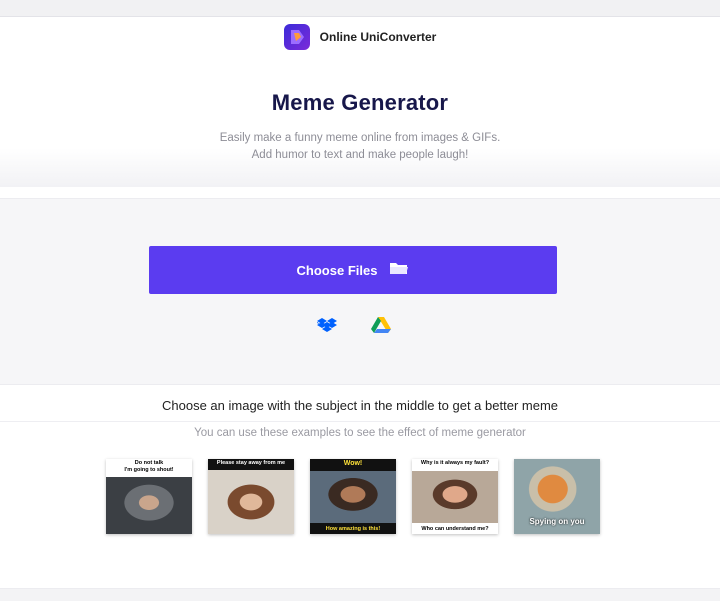 The image size is (720, 601). I want to click on example-image-2: Please stay away from me, so click(251, 496).